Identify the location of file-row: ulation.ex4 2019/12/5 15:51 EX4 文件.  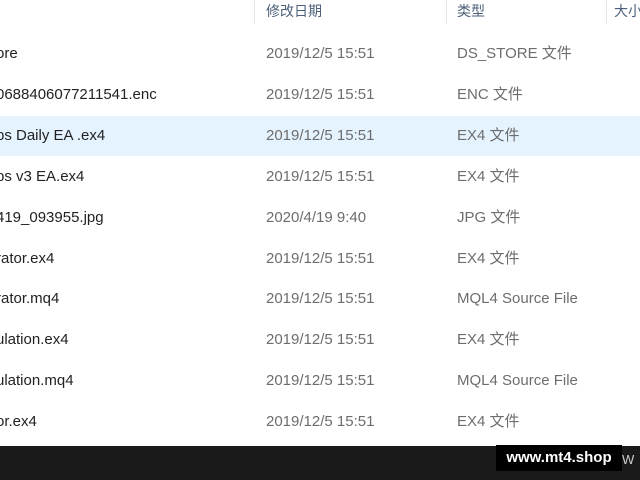
(320, 340).